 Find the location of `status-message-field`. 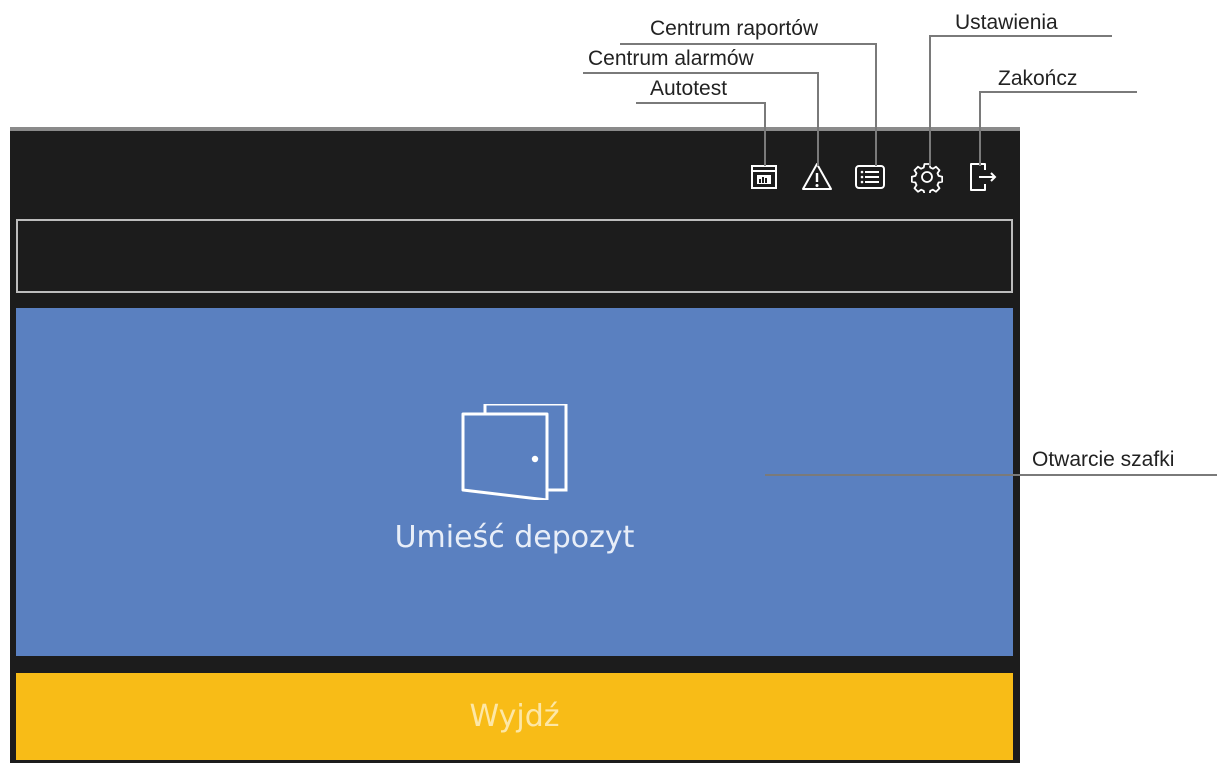

status-message-field is located at coordinates (514, 256).